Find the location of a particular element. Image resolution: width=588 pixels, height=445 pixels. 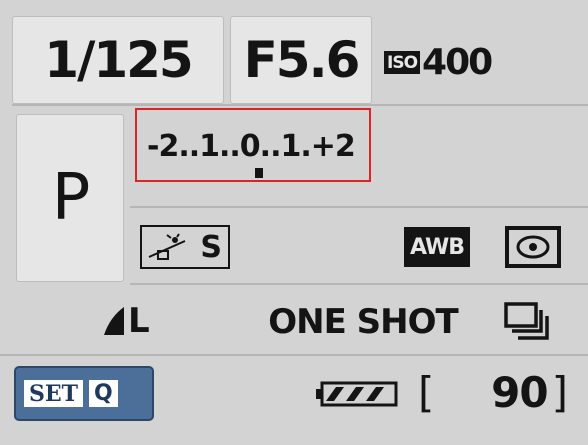

exposure-indicator-marker is located at coordinates (259, 173).